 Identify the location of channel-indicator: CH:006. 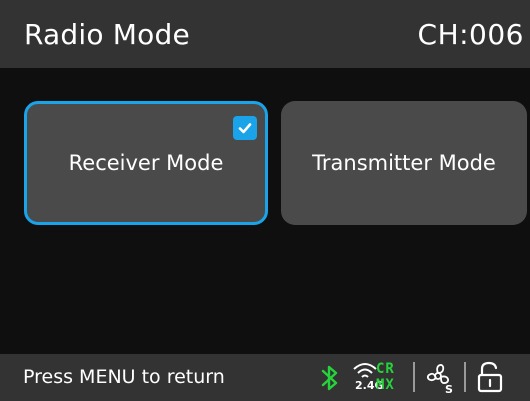
(470, 34).